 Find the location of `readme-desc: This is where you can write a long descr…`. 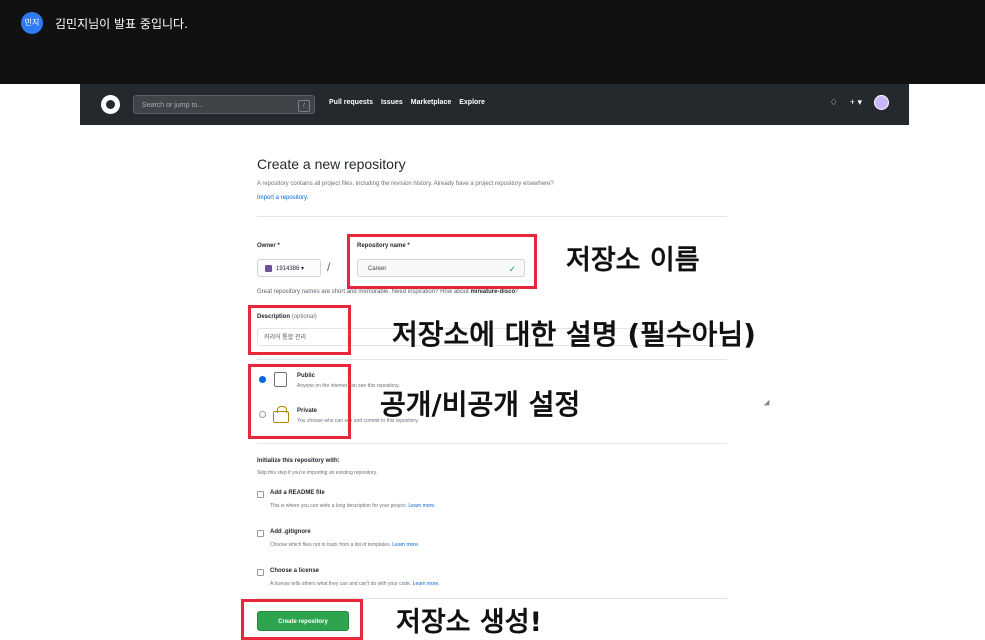

readme-desc: This is where you can write a long descr… is located at coordinates (352, 506).